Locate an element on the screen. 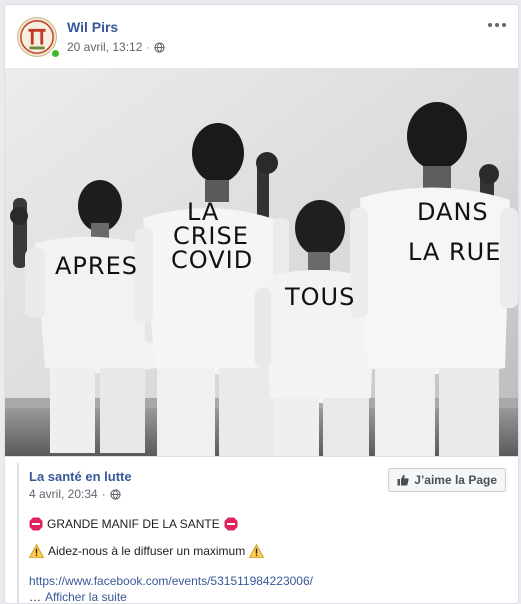 This screenshot has width=521, height=604. shirt-text-covid: COVID is located at coordinates (212, 260).